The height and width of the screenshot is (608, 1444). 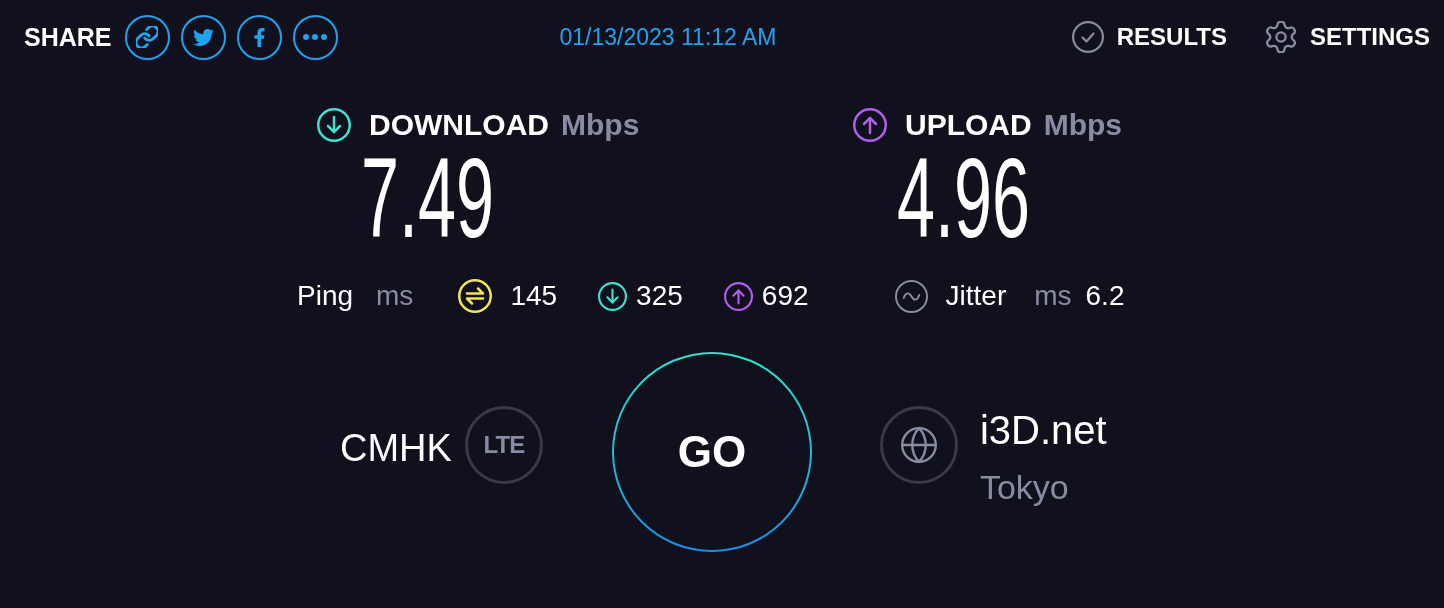 What do you see at coordinates (428, 198) in the screenshot?
I see `speed-value: 7.49` at bounding box center [428, 198].